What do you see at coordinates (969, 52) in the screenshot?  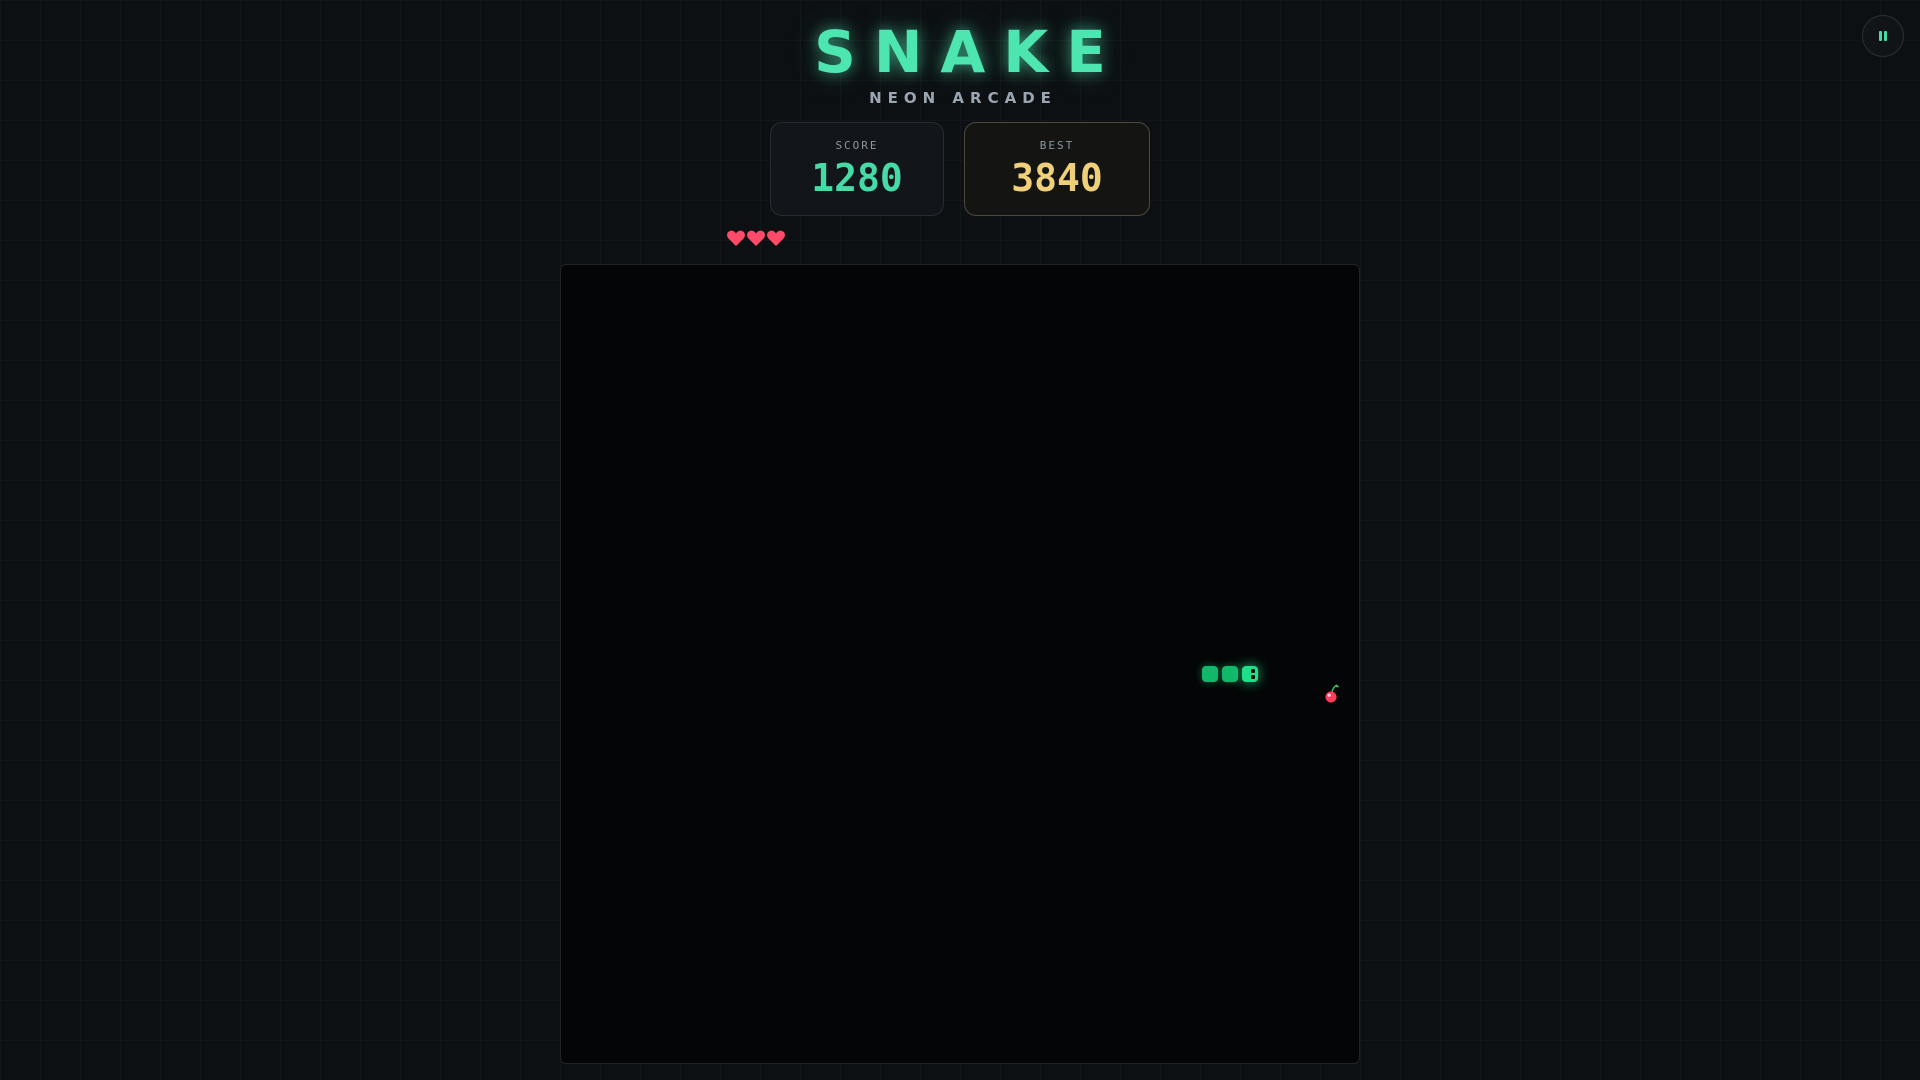 I see `game-title: SNAKE` at bounding box center [969, 52].